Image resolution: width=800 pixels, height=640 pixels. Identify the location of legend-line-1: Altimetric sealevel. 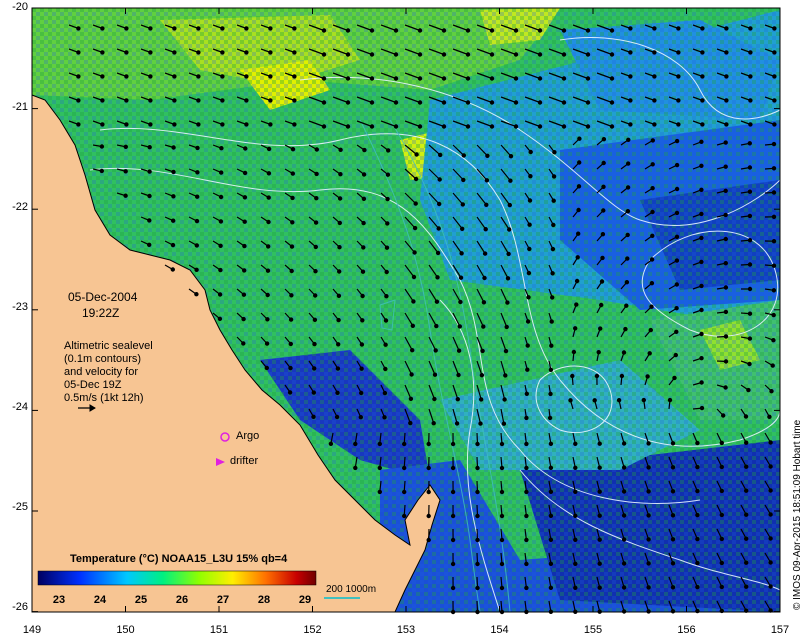
(108, 346).